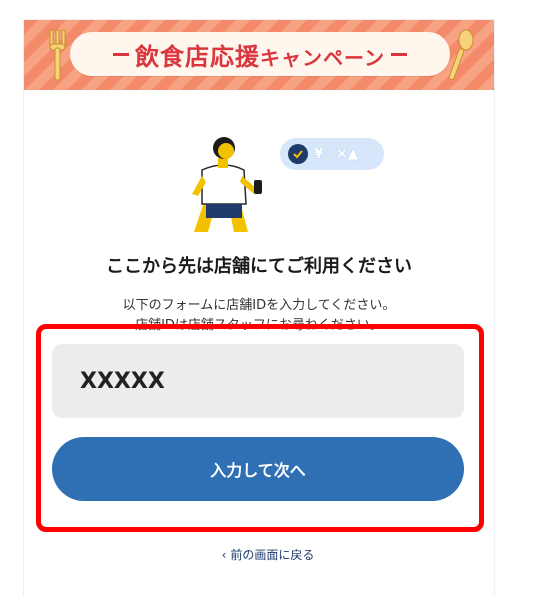 This screenshot has height=596, width=536. What do you see at coordinates (258, 469) in the screenshot?
I see `submit-next-button: 入力して次へ` at bounding box center [258, 469].